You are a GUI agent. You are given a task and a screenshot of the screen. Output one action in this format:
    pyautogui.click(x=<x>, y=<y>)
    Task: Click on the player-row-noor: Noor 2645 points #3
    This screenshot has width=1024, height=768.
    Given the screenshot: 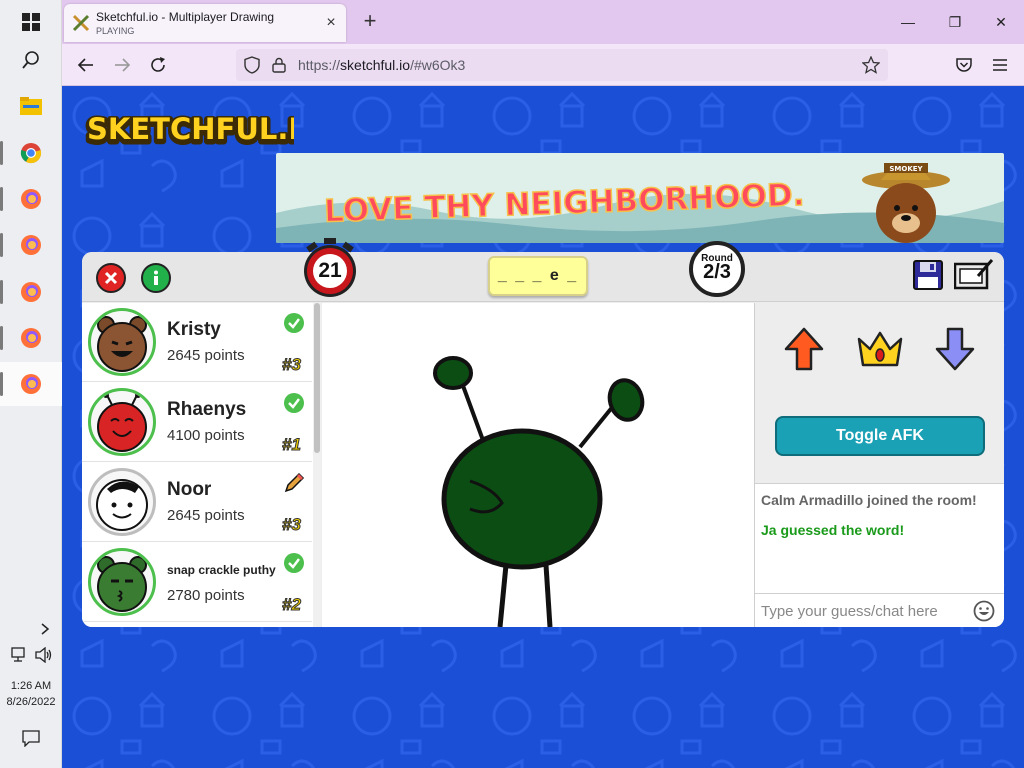 What is the action you would take?
    pyautogui.click(x=197, y=502)
    